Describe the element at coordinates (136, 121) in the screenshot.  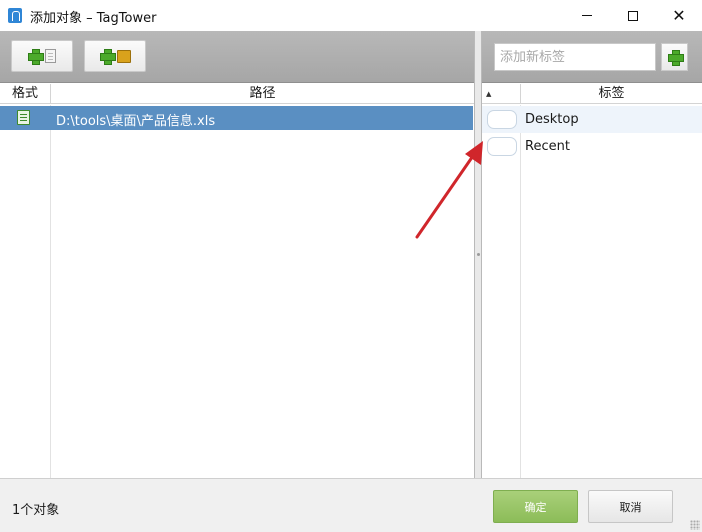
I see `file-path: D:\tools\桌面\产品信息.xls` at that location.